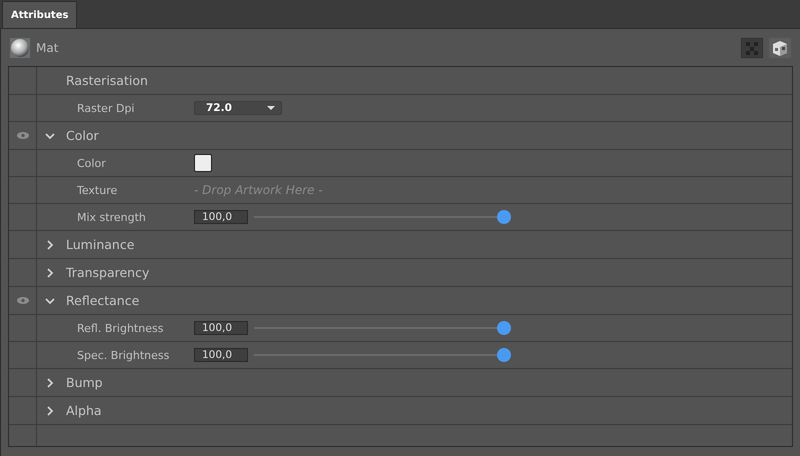 This screenshot has height=456, width=800. I want to click on property-label: Texture, so click(97, 190).